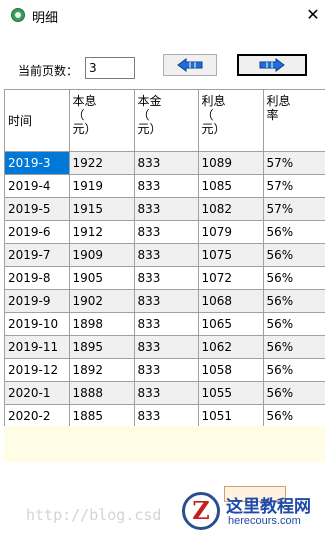 The height and width of the screenshot is (534, 329). I want to click on next-page-button, so click(272, 65).